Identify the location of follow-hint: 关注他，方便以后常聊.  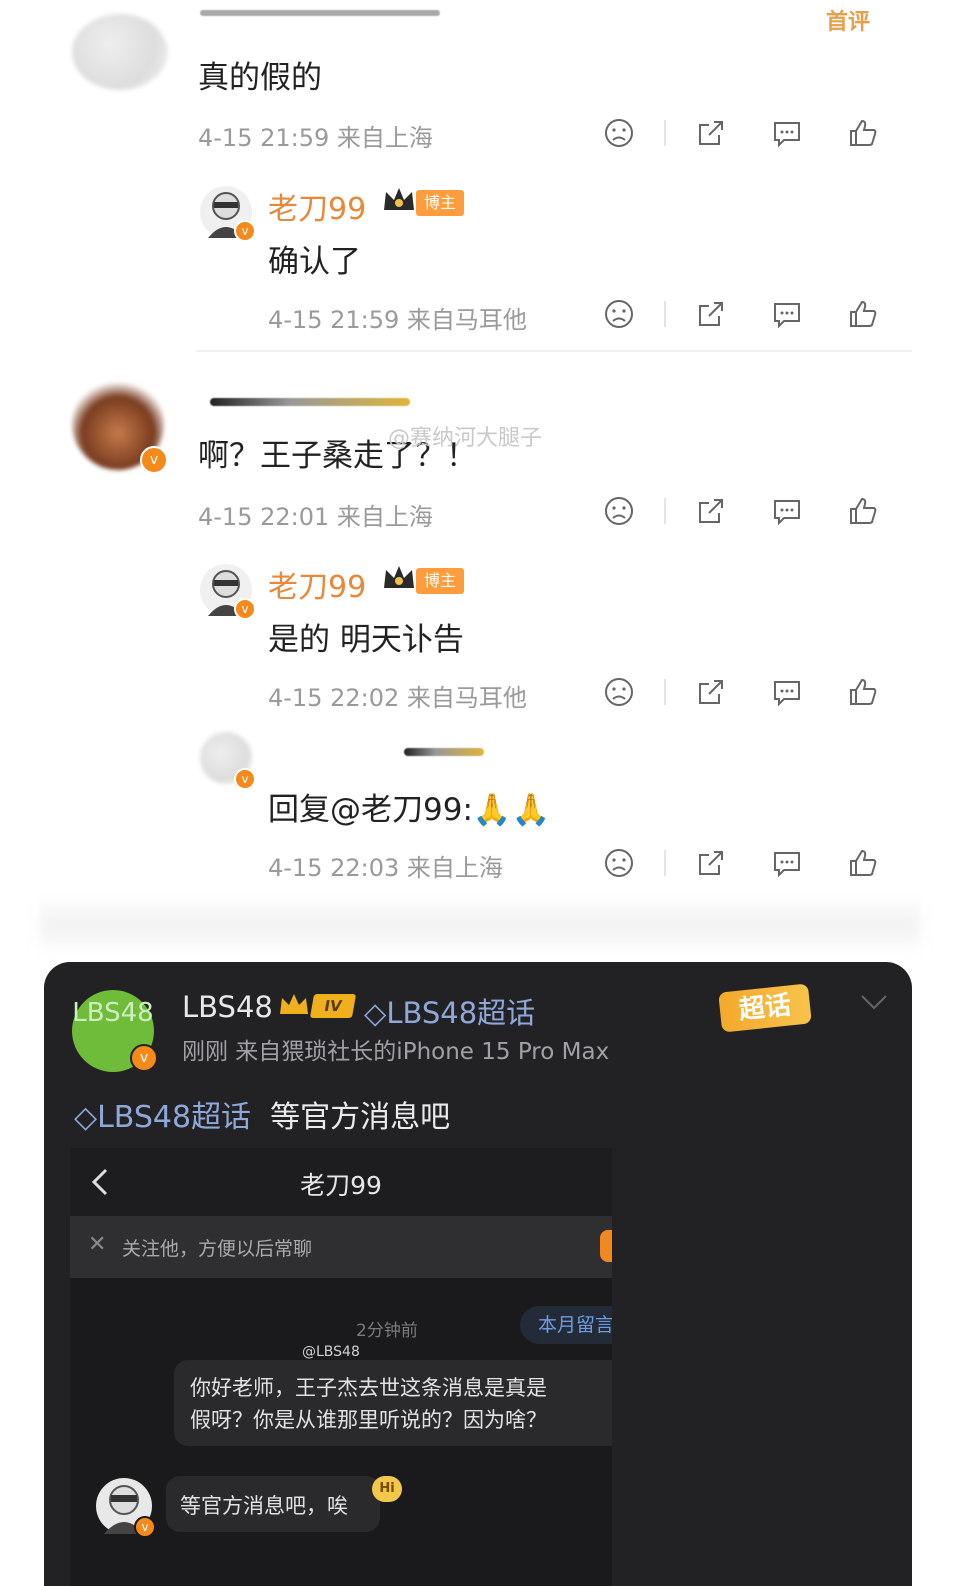
(217, 1249).